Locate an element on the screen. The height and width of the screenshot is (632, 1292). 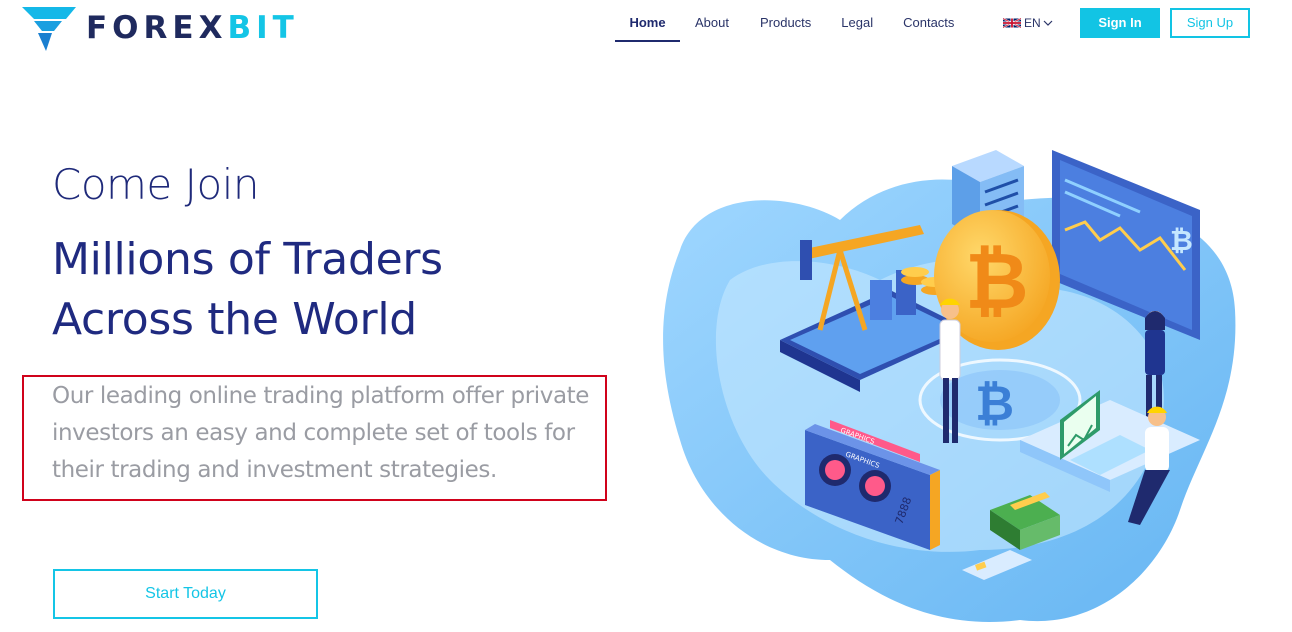
coin-bitcoin-text: ₿ is located at coordinates (997, 282).